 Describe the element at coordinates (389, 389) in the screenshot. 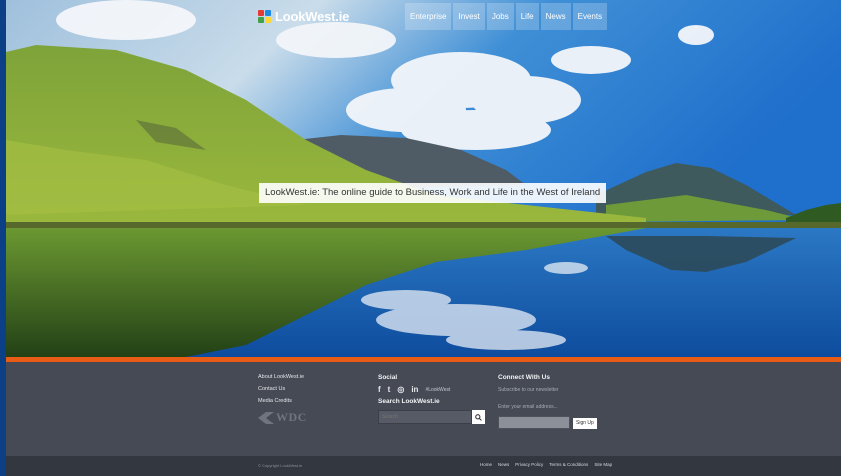

I see `twitter-icon: t` at that location.